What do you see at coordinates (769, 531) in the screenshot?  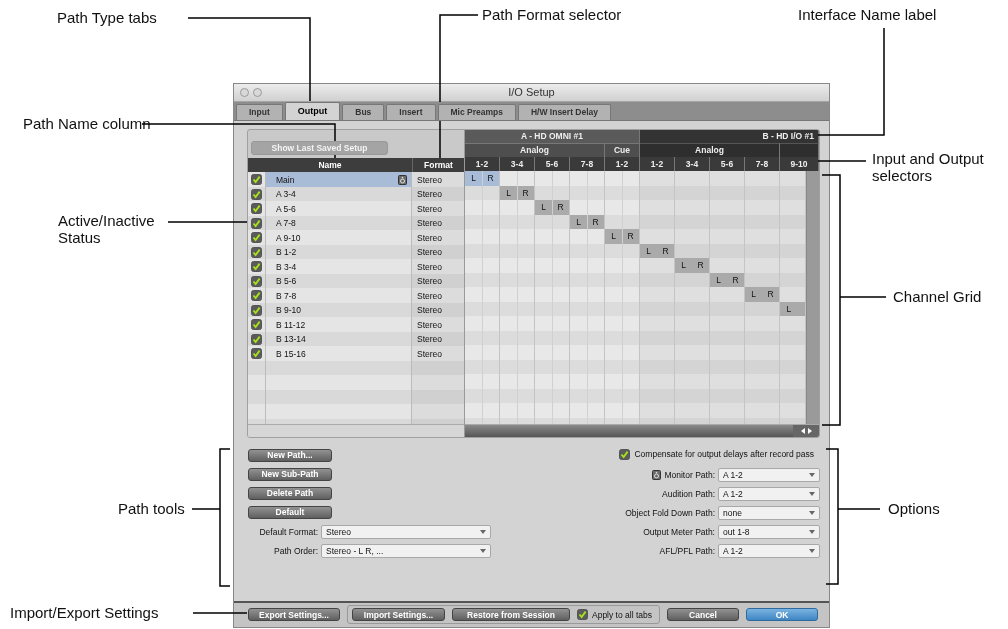 I see `dropdown: out 1-8` at bounding box center [769, 531].